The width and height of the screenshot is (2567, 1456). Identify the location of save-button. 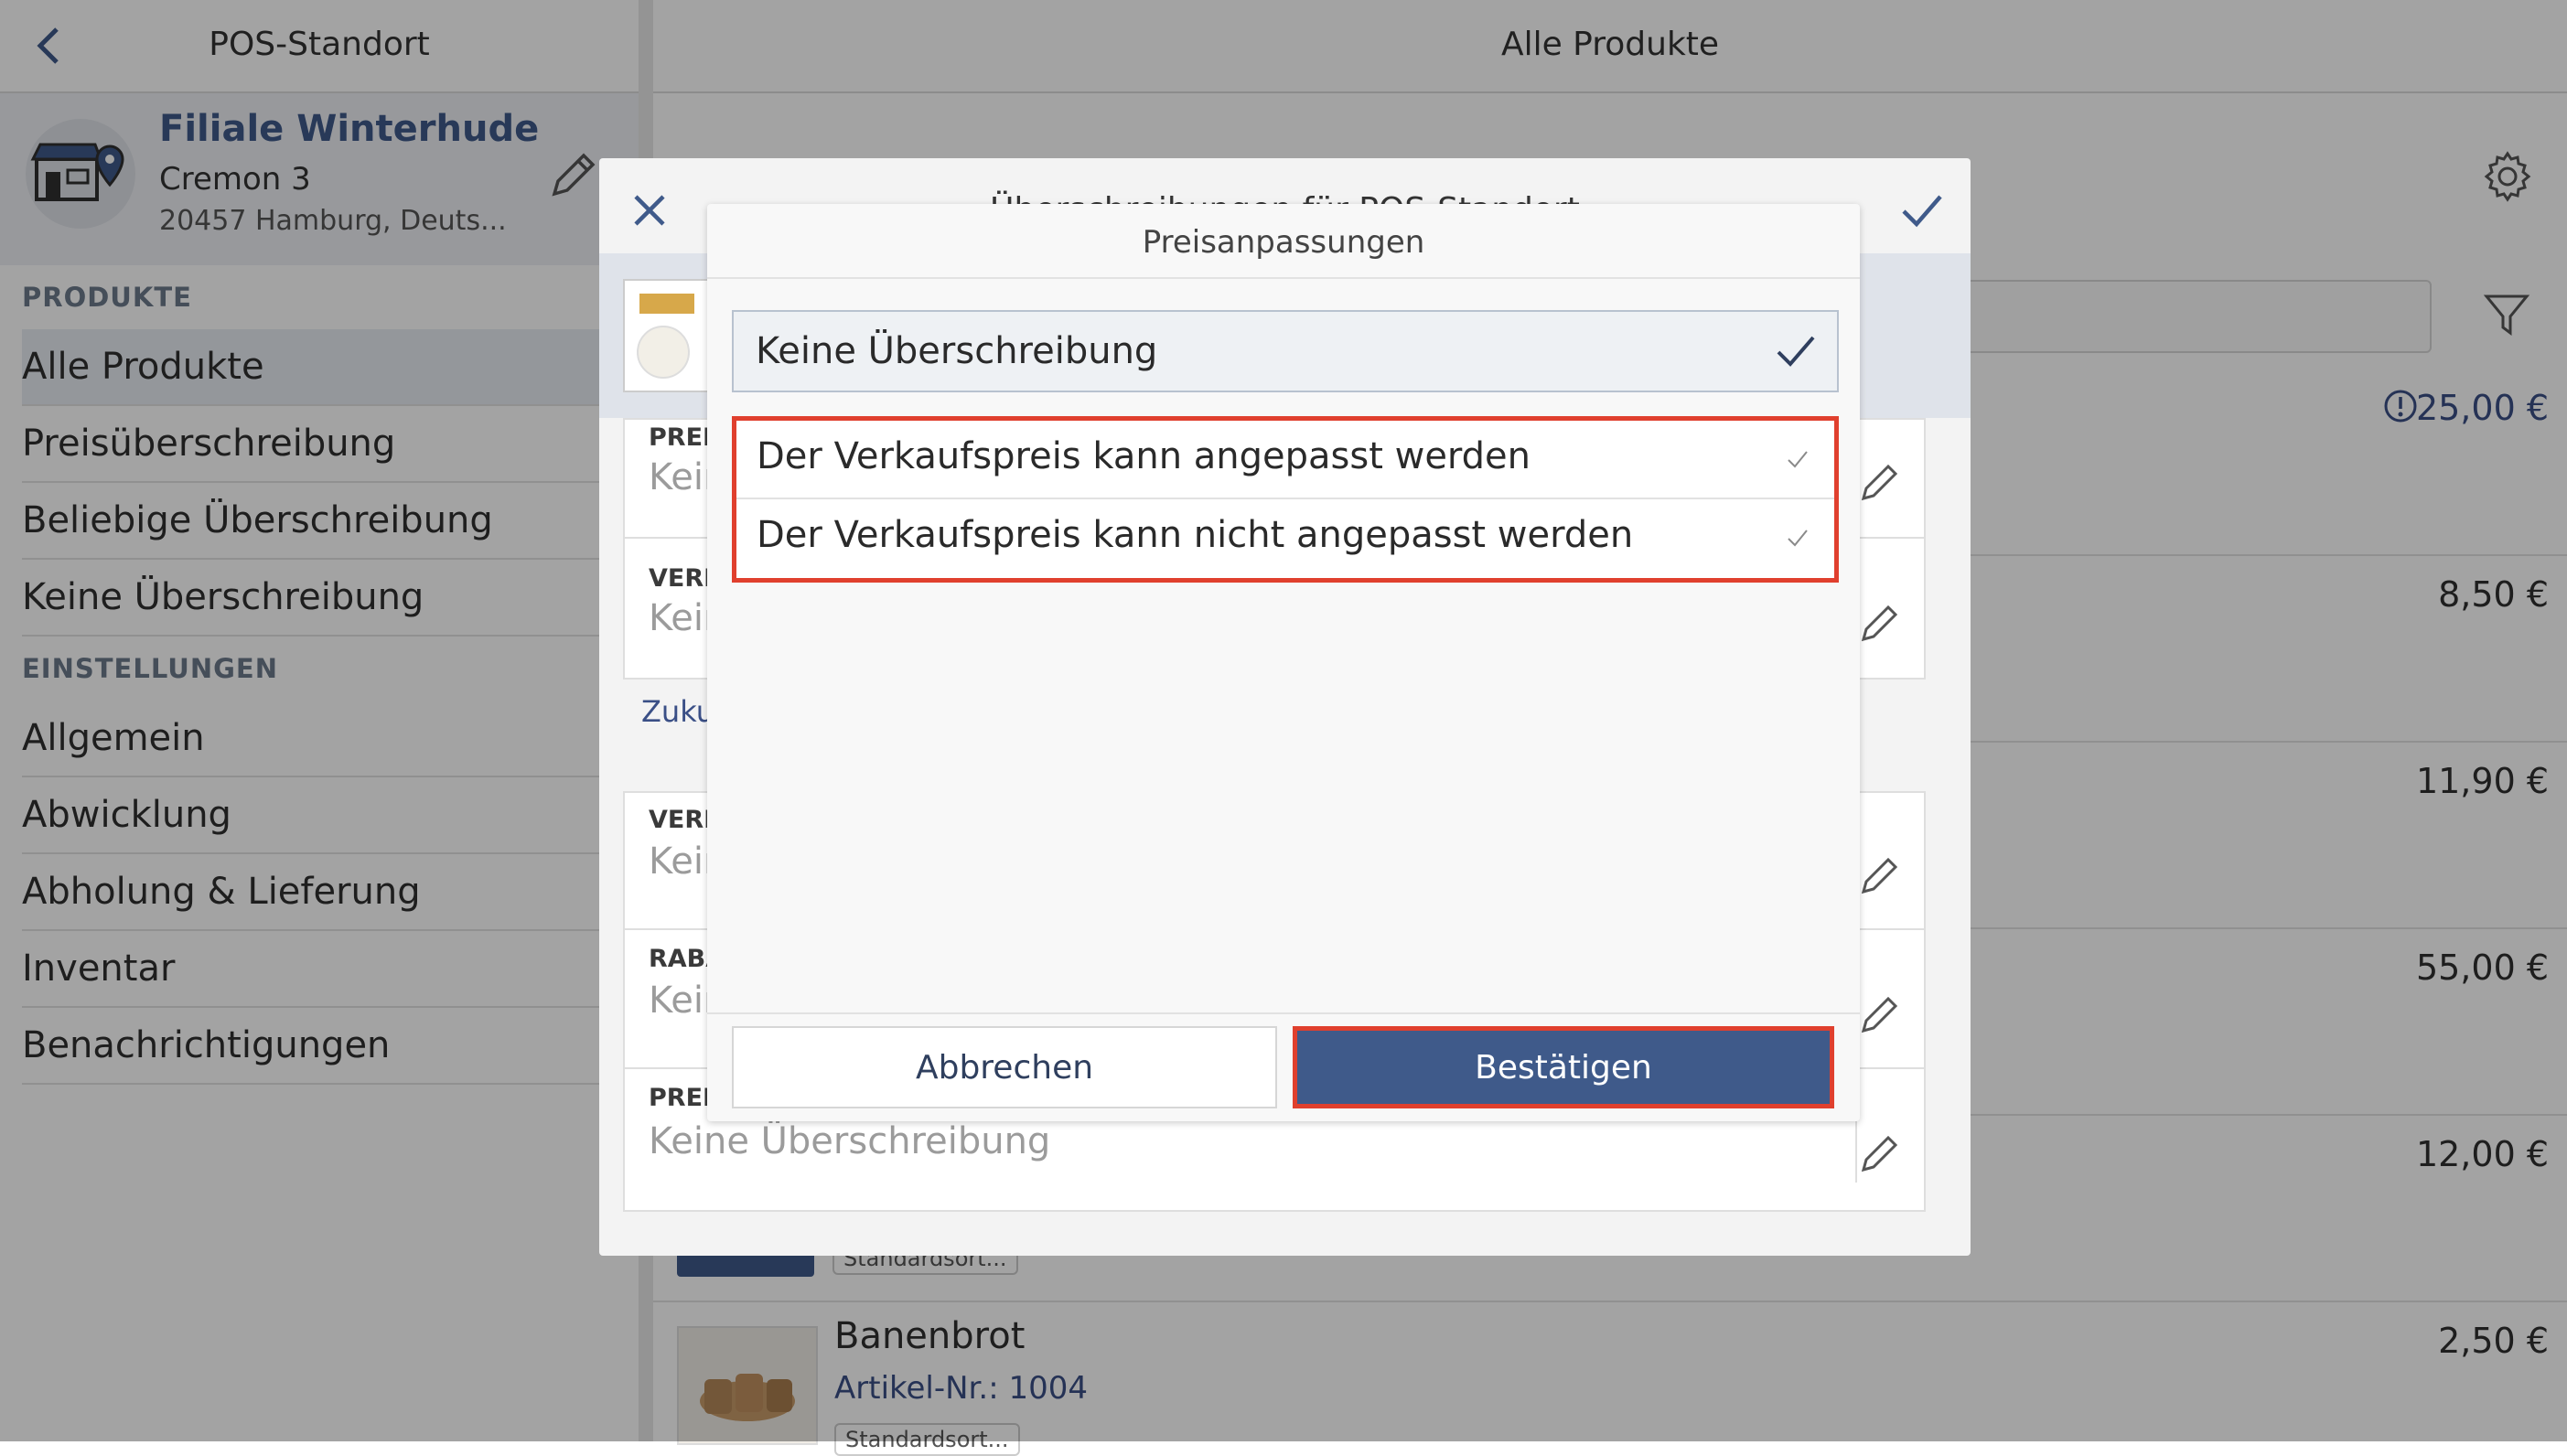
(1922, 211).